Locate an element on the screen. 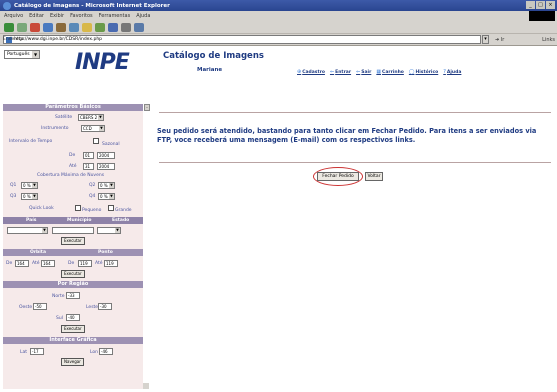 The width and height of the screenshot is (557, 392). go-label: Ir is located at coordinates (502, 39).